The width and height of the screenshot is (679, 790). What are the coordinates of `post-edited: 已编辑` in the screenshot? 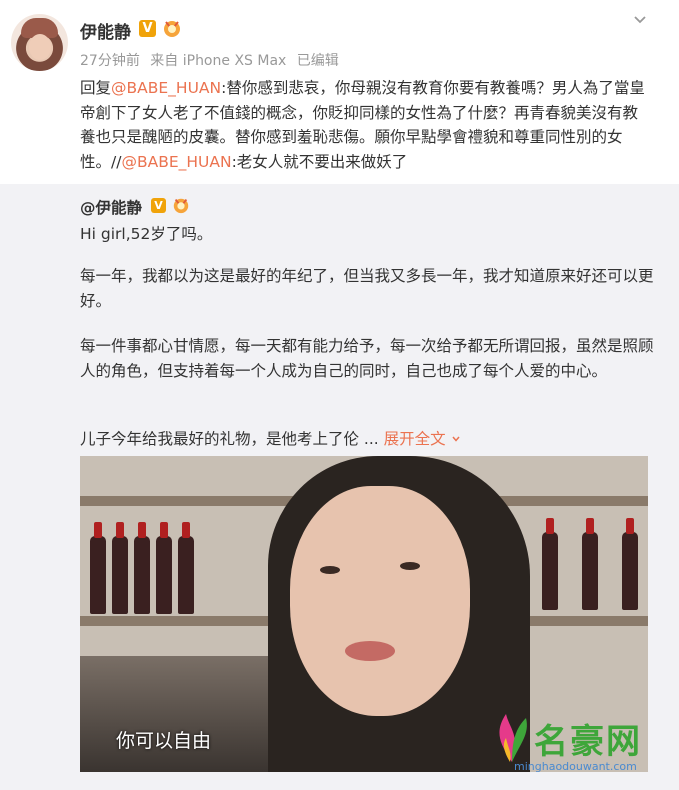 It's located at (318, 61).